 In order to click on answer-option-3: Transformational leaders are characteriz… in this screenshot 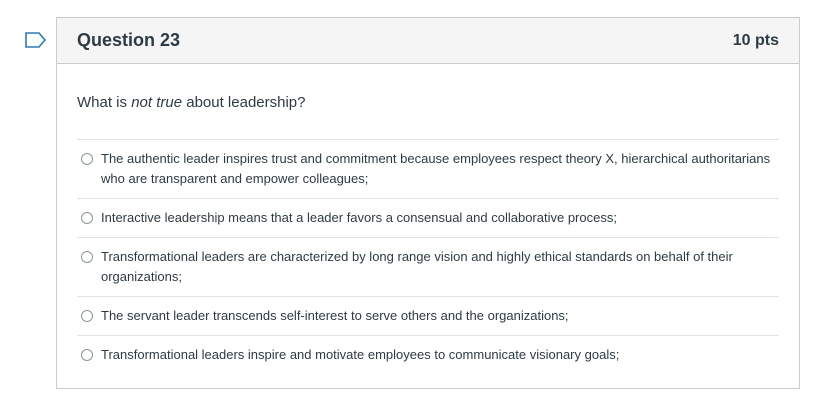, I will do `click(428, 267)`.